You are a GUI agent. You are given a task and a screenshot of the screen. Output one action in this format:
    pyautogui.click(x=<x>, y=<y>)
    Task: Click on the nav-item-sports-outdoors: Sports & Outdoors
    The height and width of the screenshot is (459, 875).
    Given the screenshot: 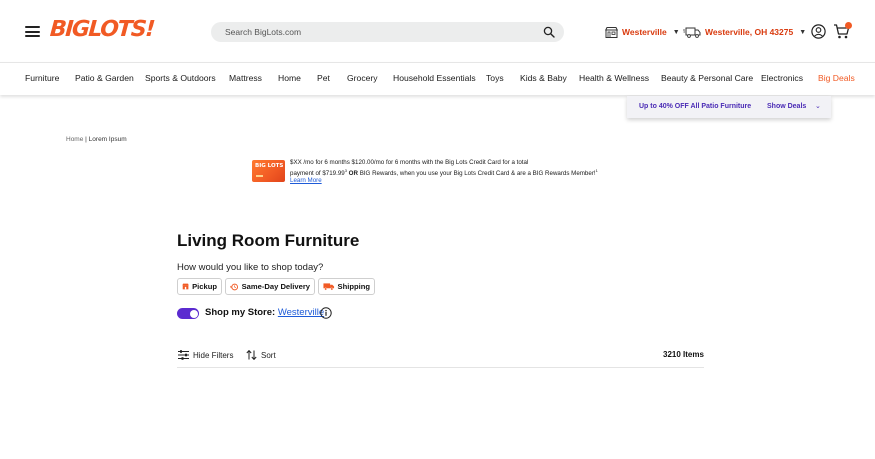 What is the action you would take?
    pyautogui.click(x=180, y=78)
    